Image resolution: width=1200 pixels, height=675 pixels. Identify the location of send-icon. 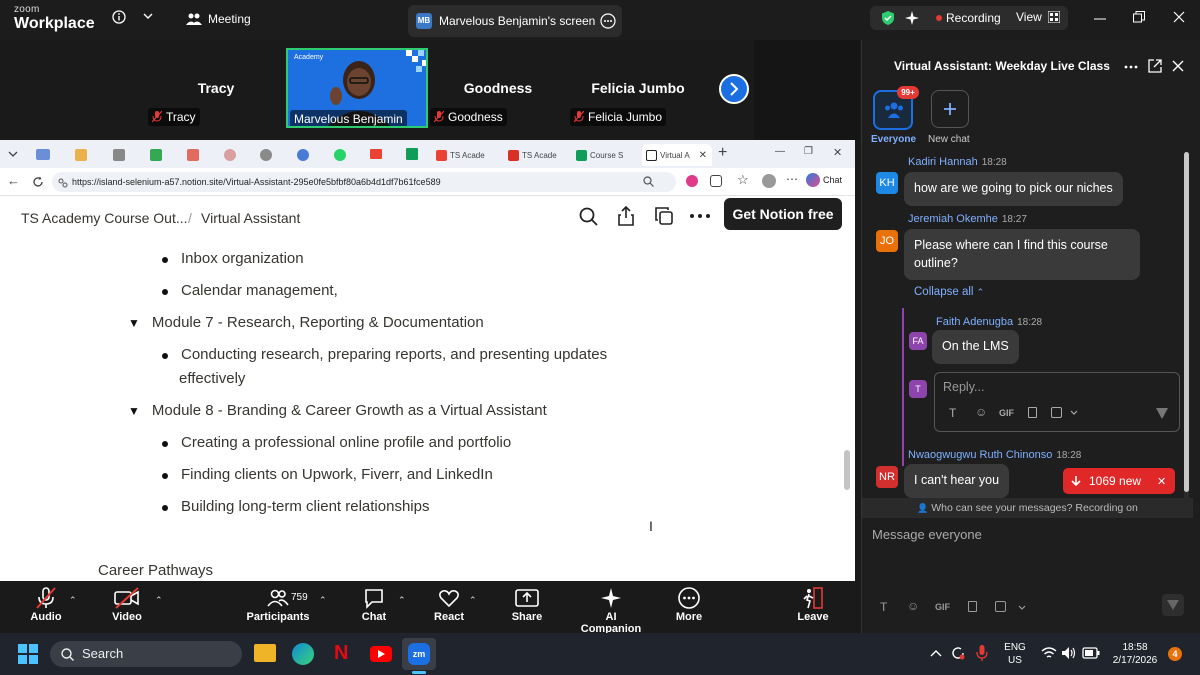
(1162, 413).